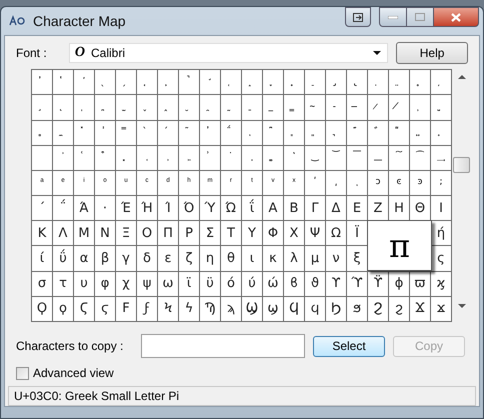 The height and width of the screenshot is (419, 484). I want to click on character-cell: ͇, so click(294, 132).